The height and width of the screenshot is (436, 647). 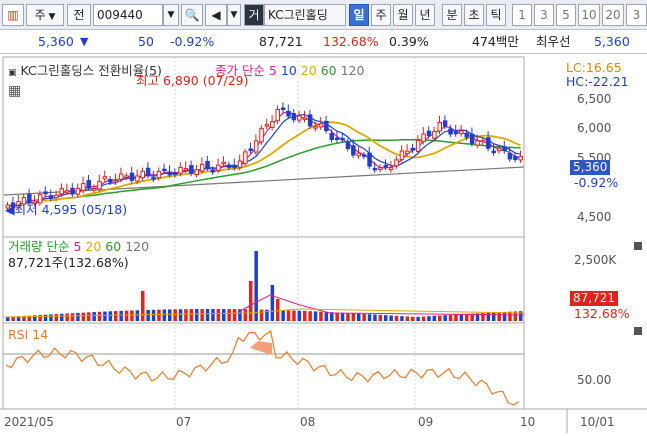 What do you see at coordinates (528, 422) in the screenshot?
I see `x-tick: 10` at bounding box center [528, 422].